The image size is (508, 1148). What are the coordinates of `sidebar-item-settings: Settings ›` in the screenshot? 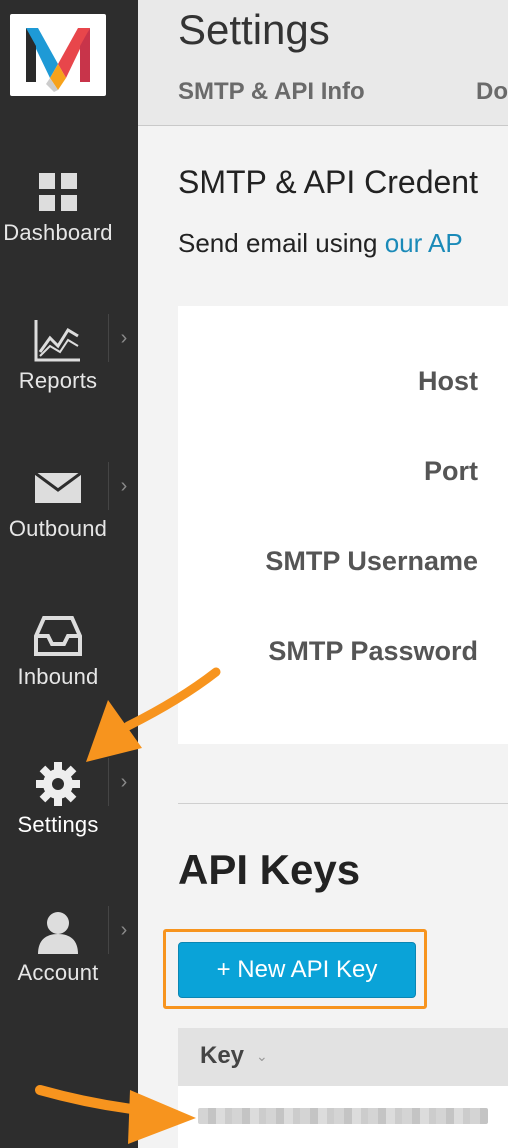 It's located at (69, 816).